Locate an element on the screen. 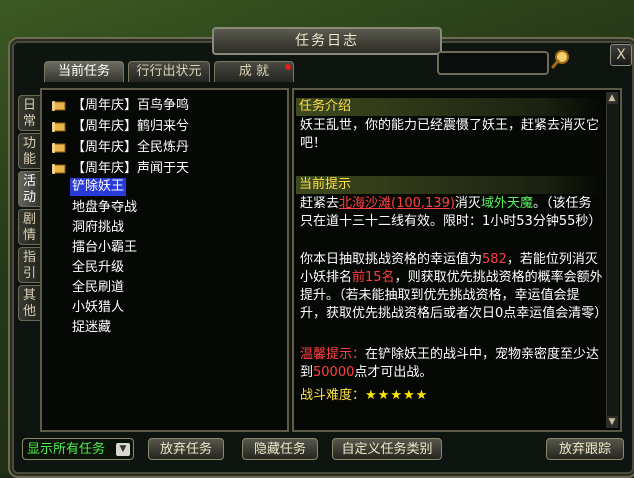  side-tab-guide: 指引 is located at coordinates (29, 265).